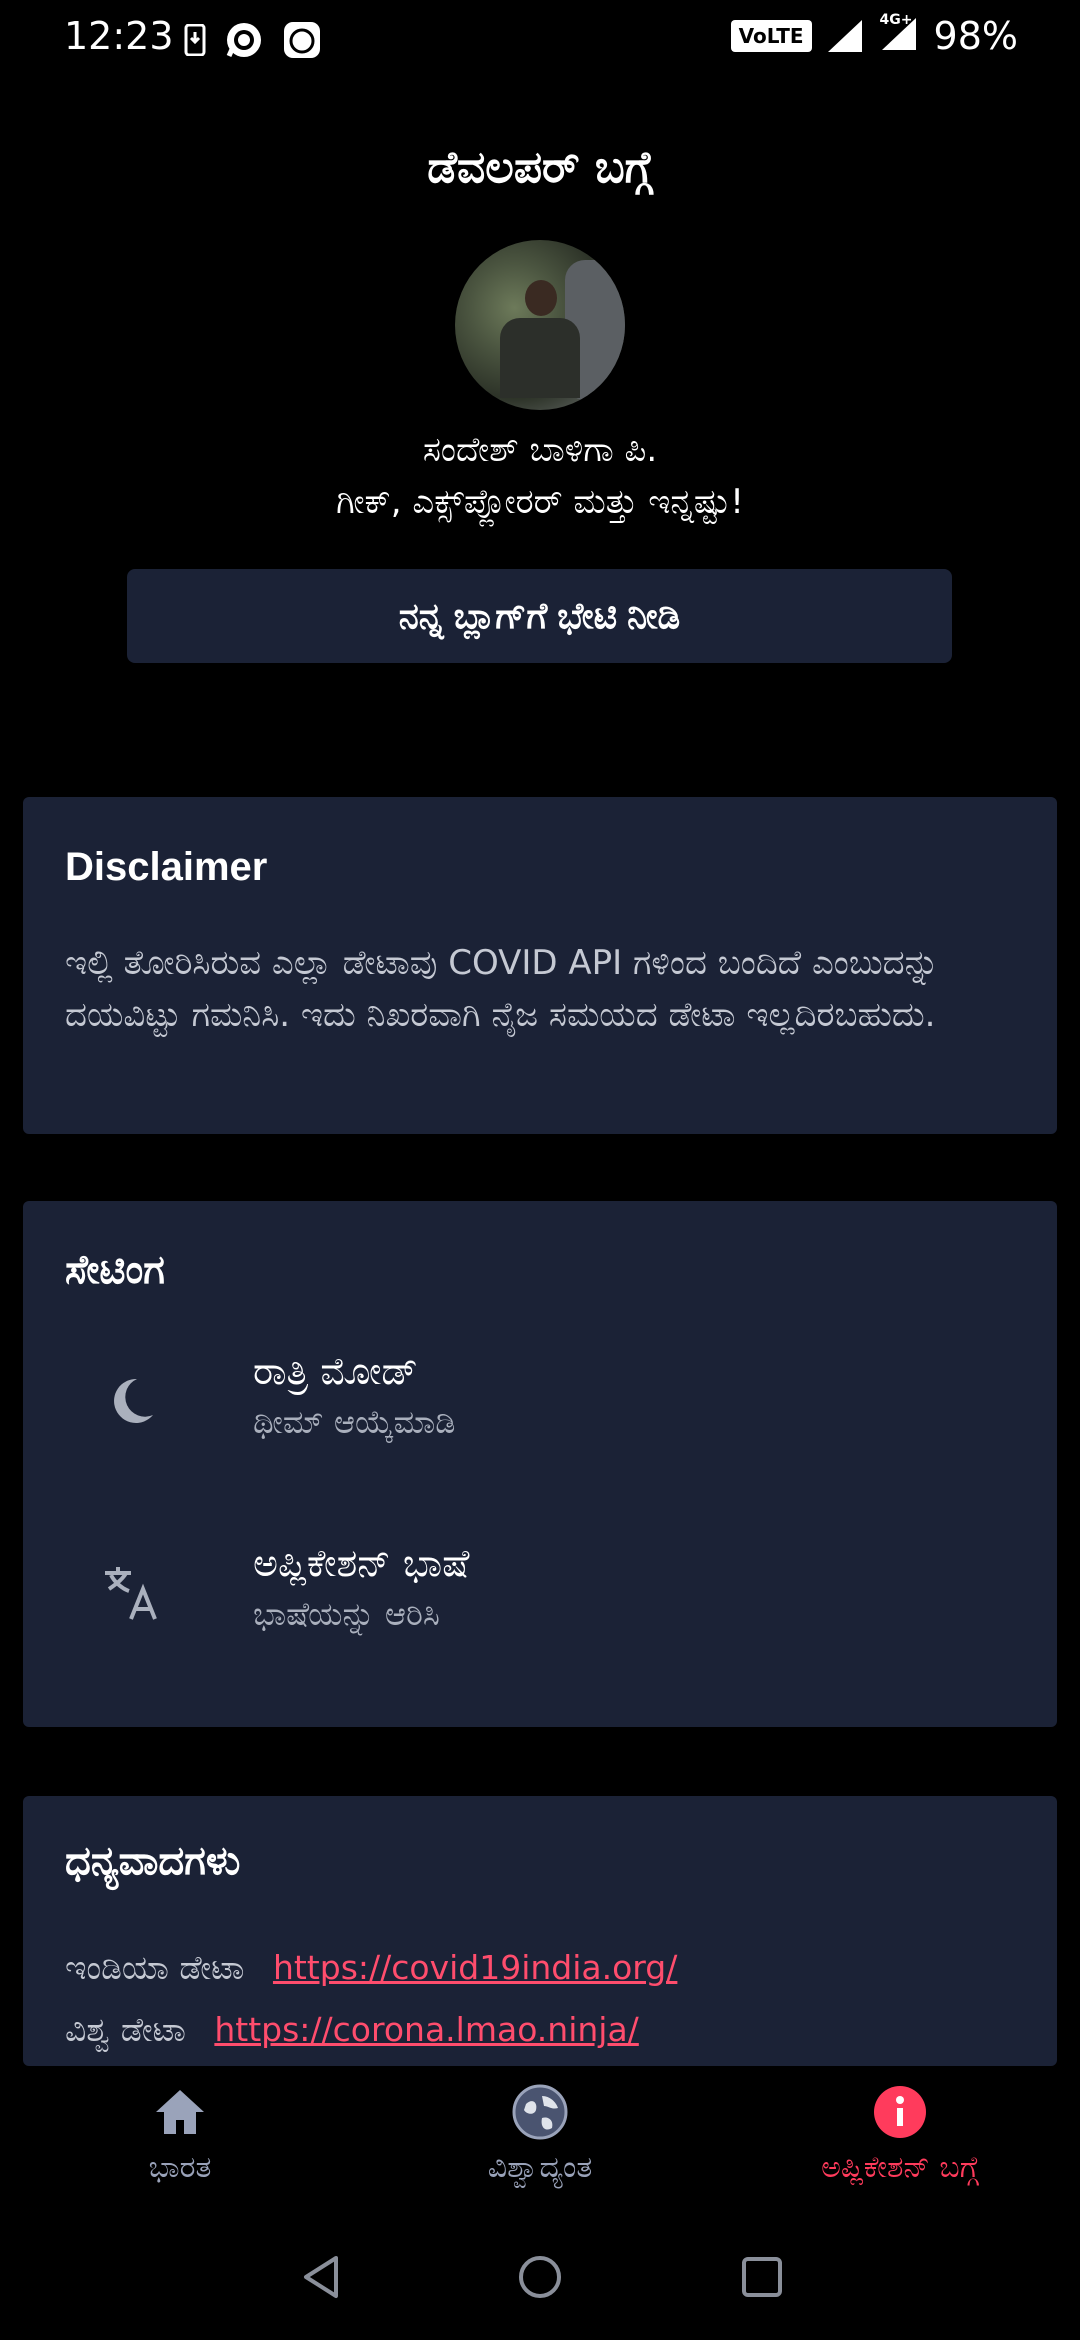  I want to click on bottom-nav: ಭಾರತ ವಿಶ್ವಾದ್ಯಂತ ಅಪ್ಲಿಕೇಶನ್ ಬಗ್ಗೆ, so click(540, 2141).